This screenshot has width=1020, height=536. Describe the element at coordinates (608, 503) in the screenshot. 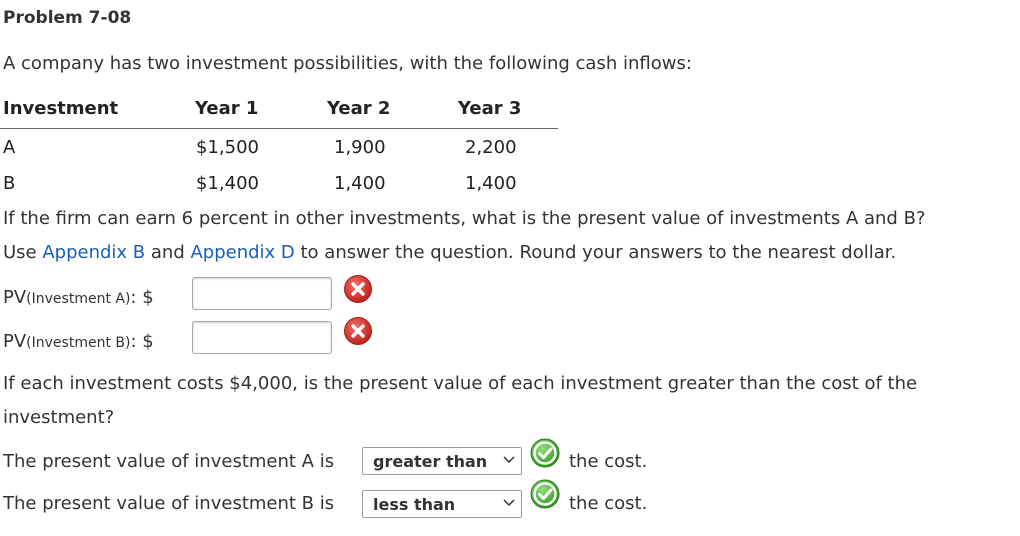

I see `answer-b-suffix: the cost.` at that location.